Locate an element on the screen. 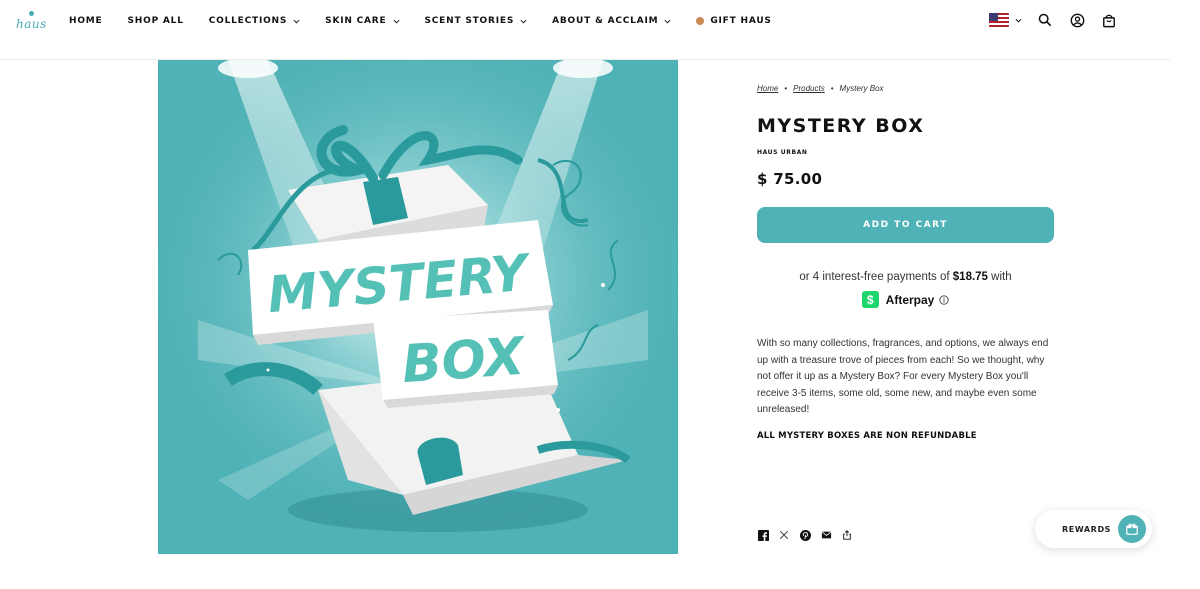 The width and height of the screenshot is (1200, 589). nav-skin-care: SKIN CARE is located at coordinates (362, 21).